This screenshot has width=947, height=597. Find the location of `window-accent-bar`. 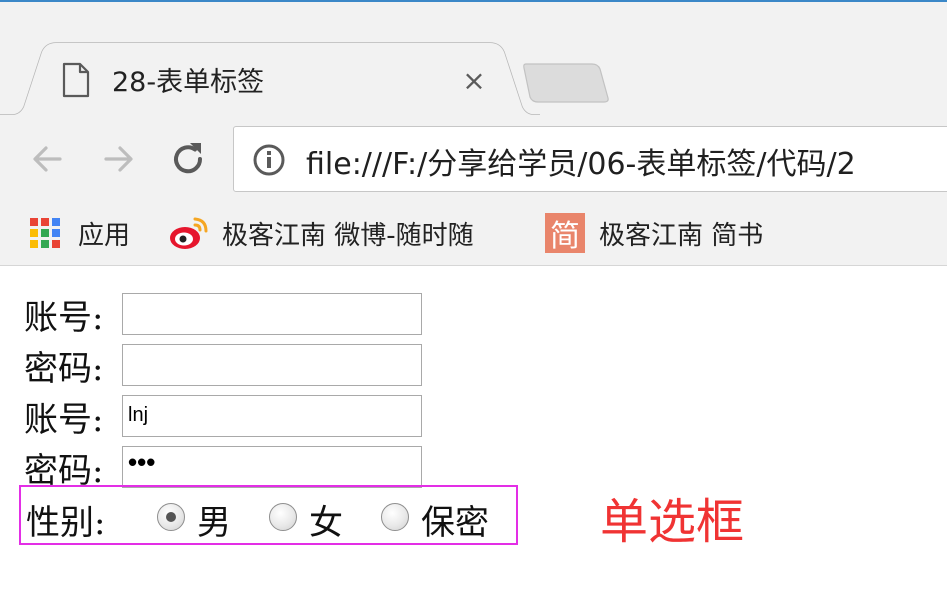

window-accent-bar is located at coordinates (473, 1).